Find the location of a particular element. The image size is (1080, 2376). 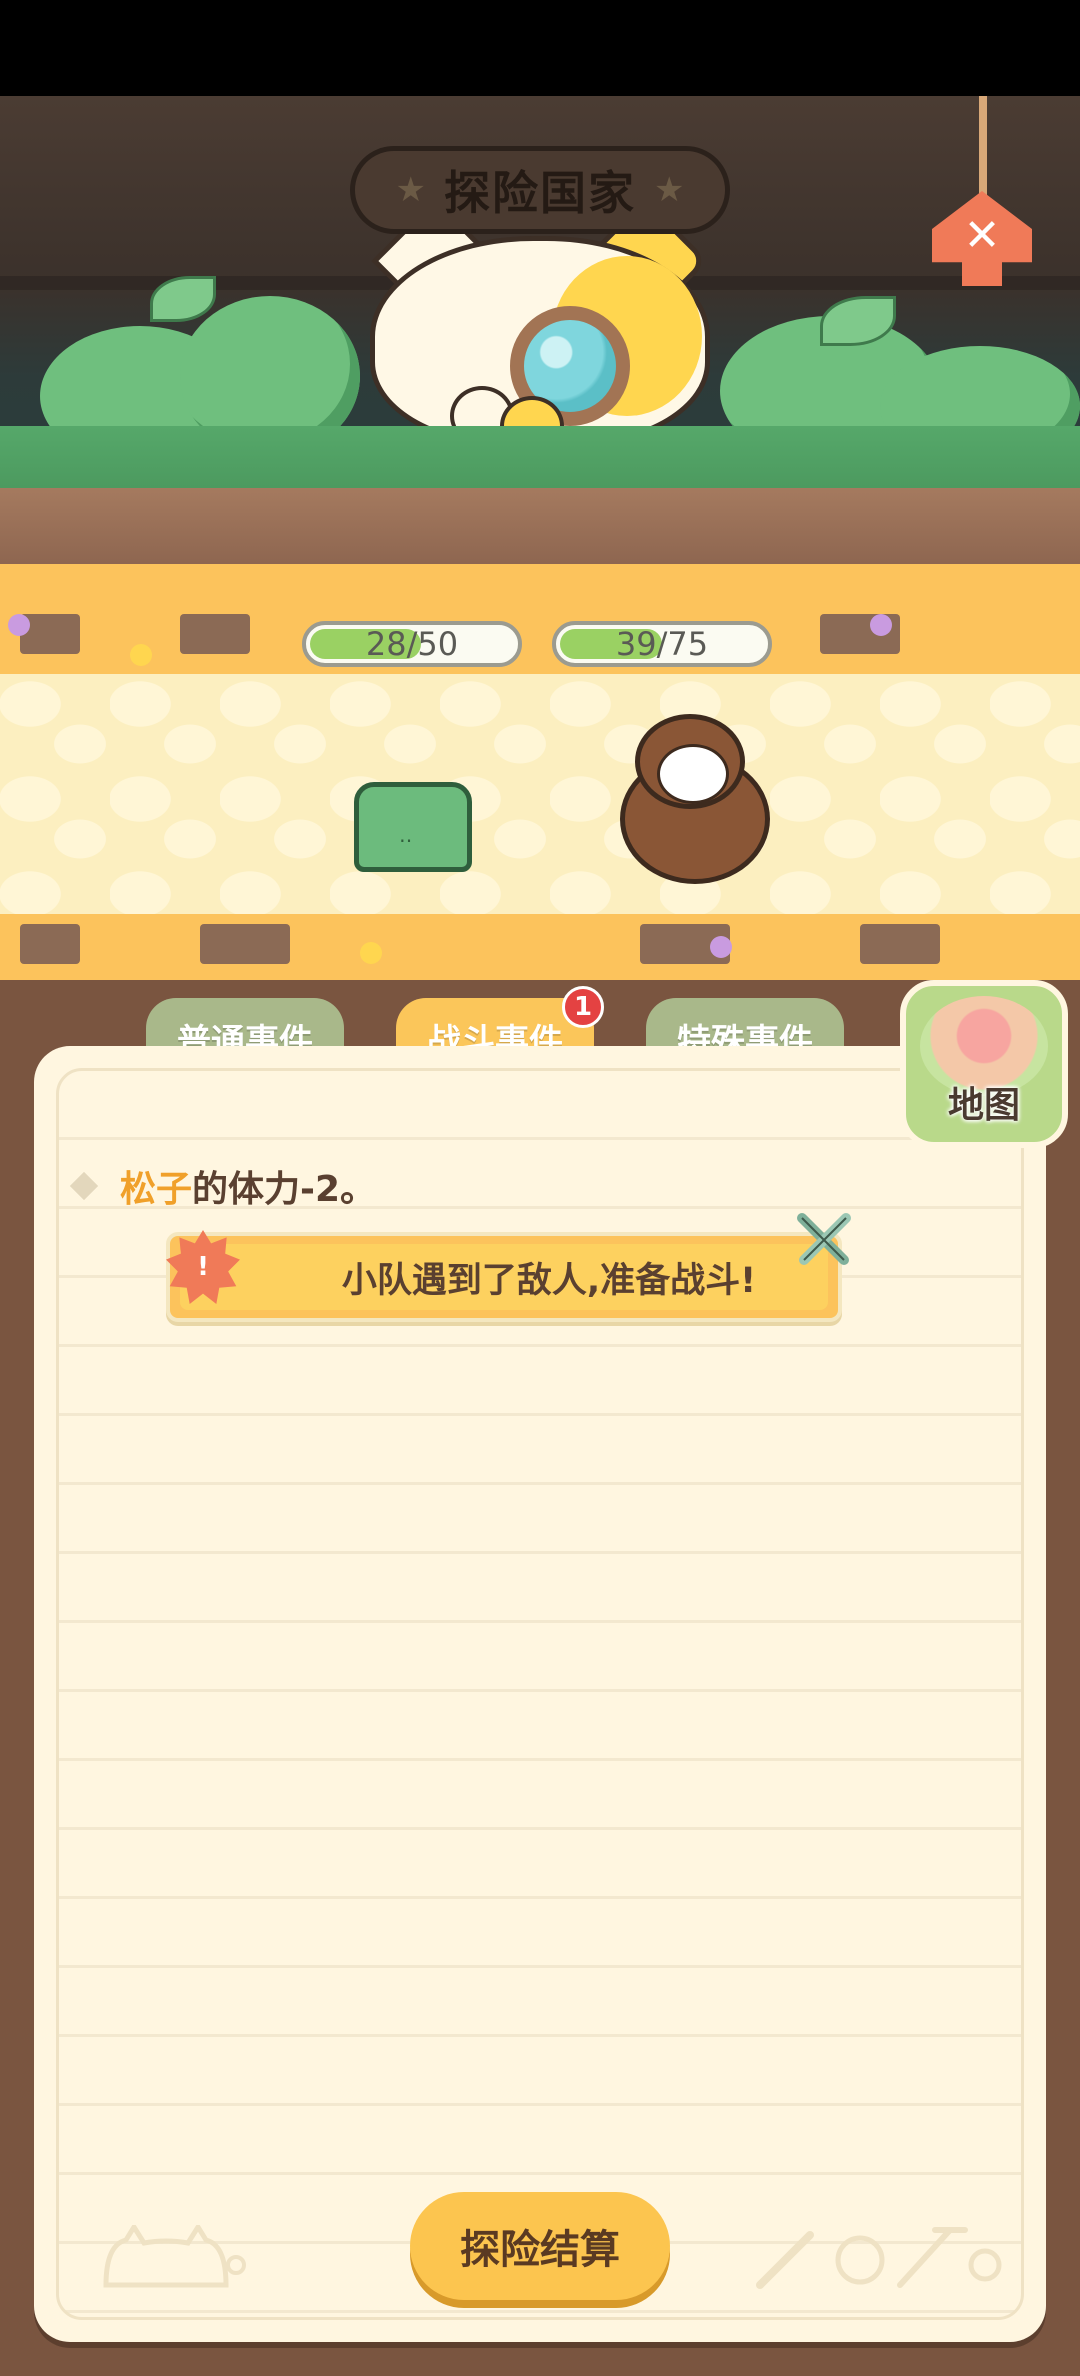

hp-text: 28/50 is located at coordinates (412, 644).